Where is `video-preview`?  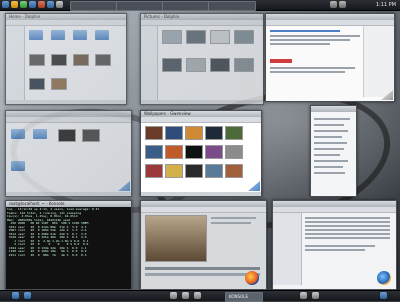
video-preview is located at coordinates (176, 238).